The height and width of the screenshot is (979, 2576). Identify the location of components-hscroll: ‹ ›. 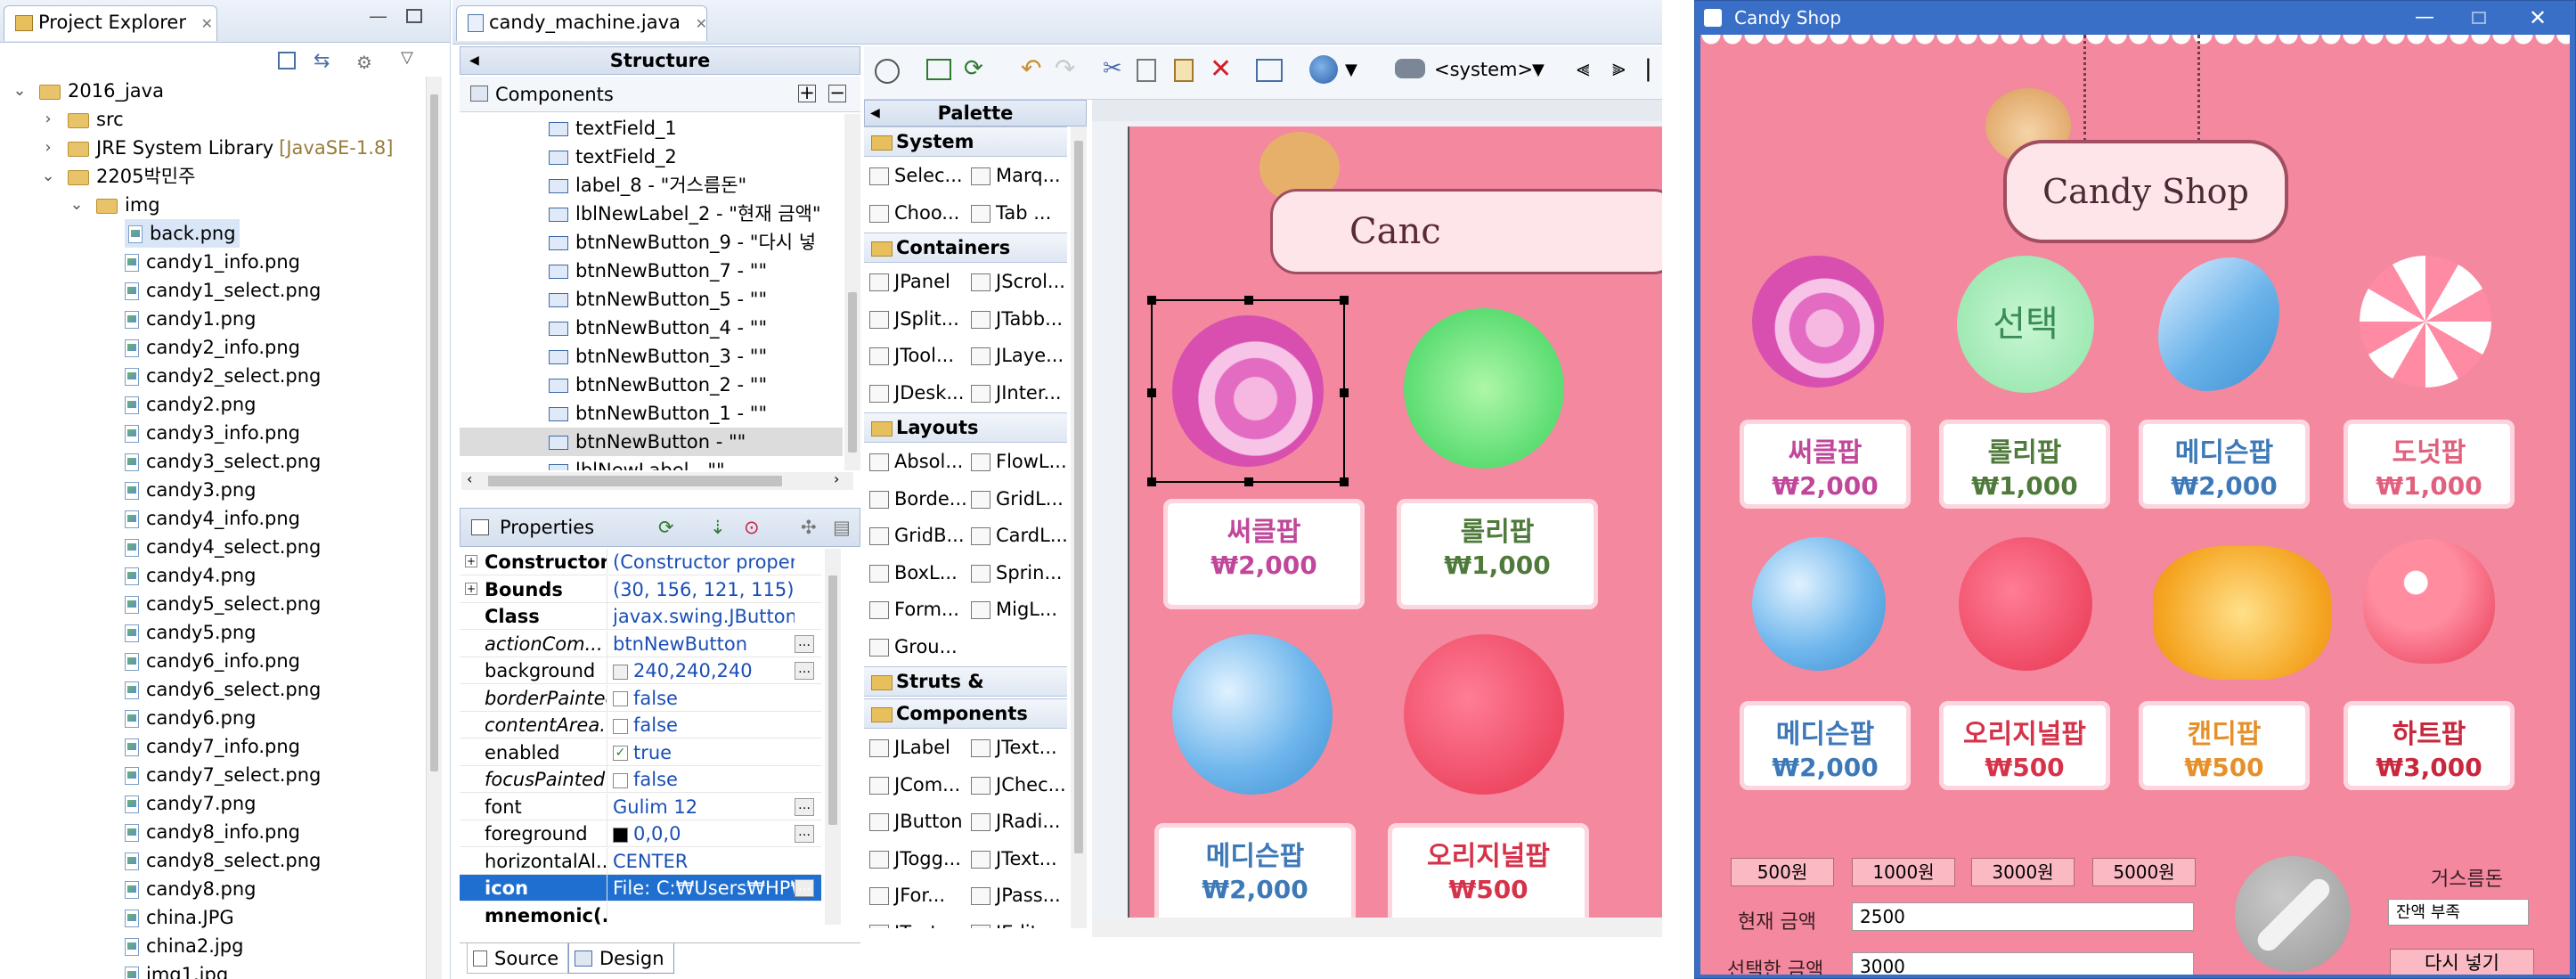
(657, 480).